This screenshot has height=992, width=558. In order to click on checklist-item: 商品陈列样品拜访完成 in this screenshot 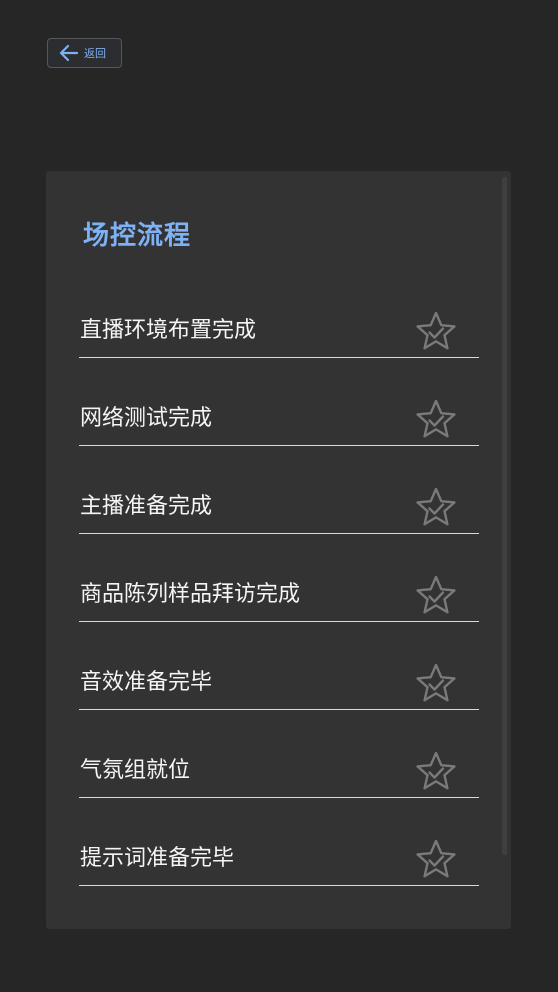, I will do `click(279, 594)`.